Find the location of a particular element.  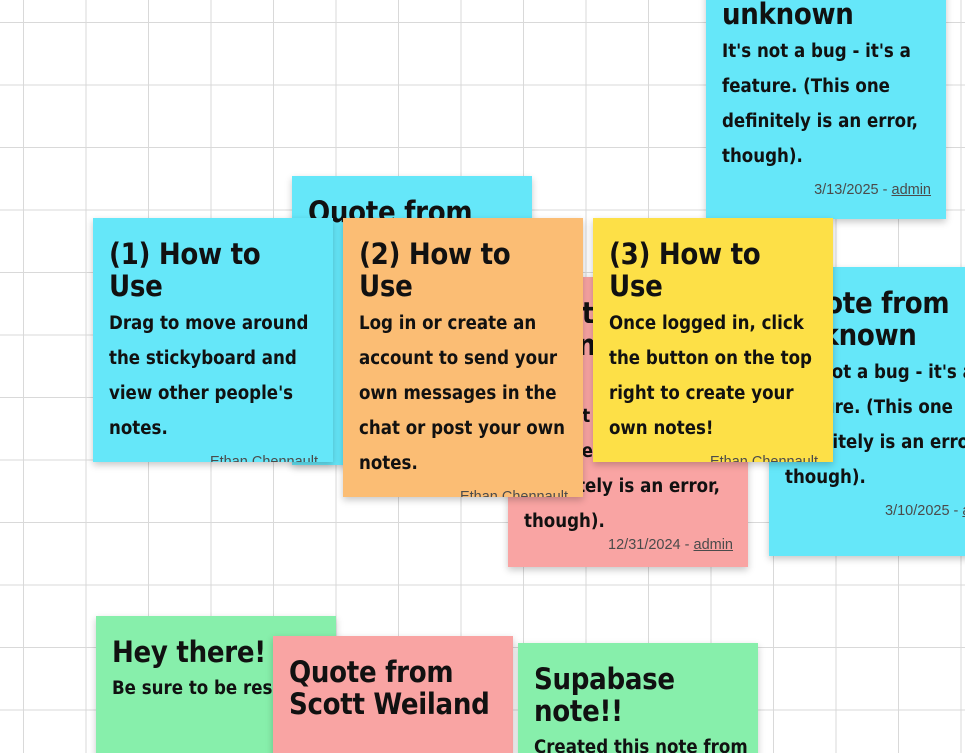

sticky-note: Quote from Scott Weiland is located at coordinates (393, 694).